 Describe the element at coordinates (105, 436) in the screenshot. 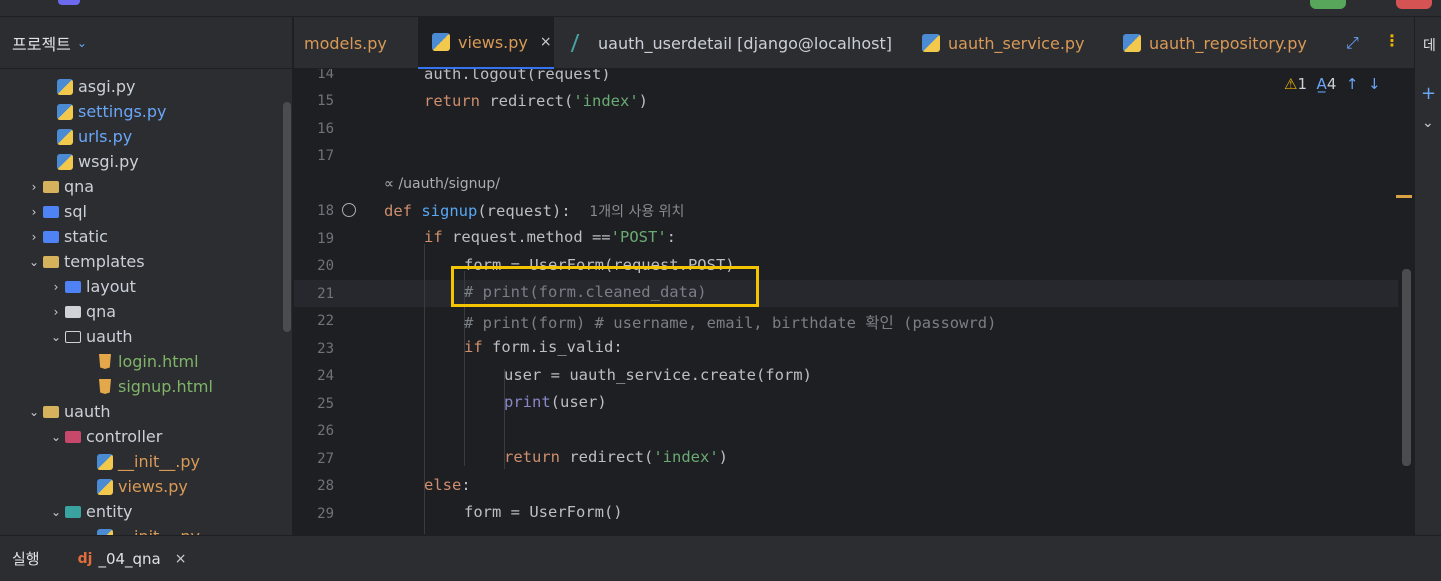

I see `tree-item-controller: ⌄ controller` at that location.